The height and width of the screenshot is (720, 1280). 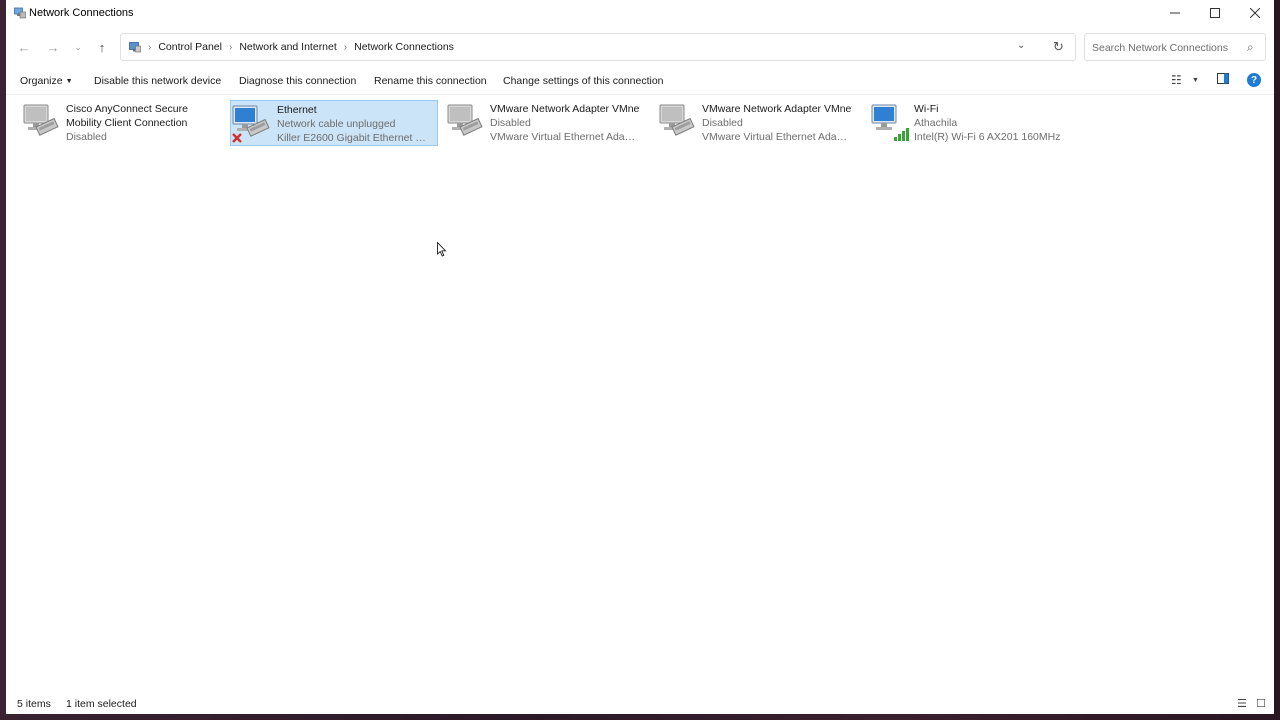 What do you see at coordinates (430, 81) in the screenshot?
I see `rename-button: Rename this connection` at bounding box center [430, 81].